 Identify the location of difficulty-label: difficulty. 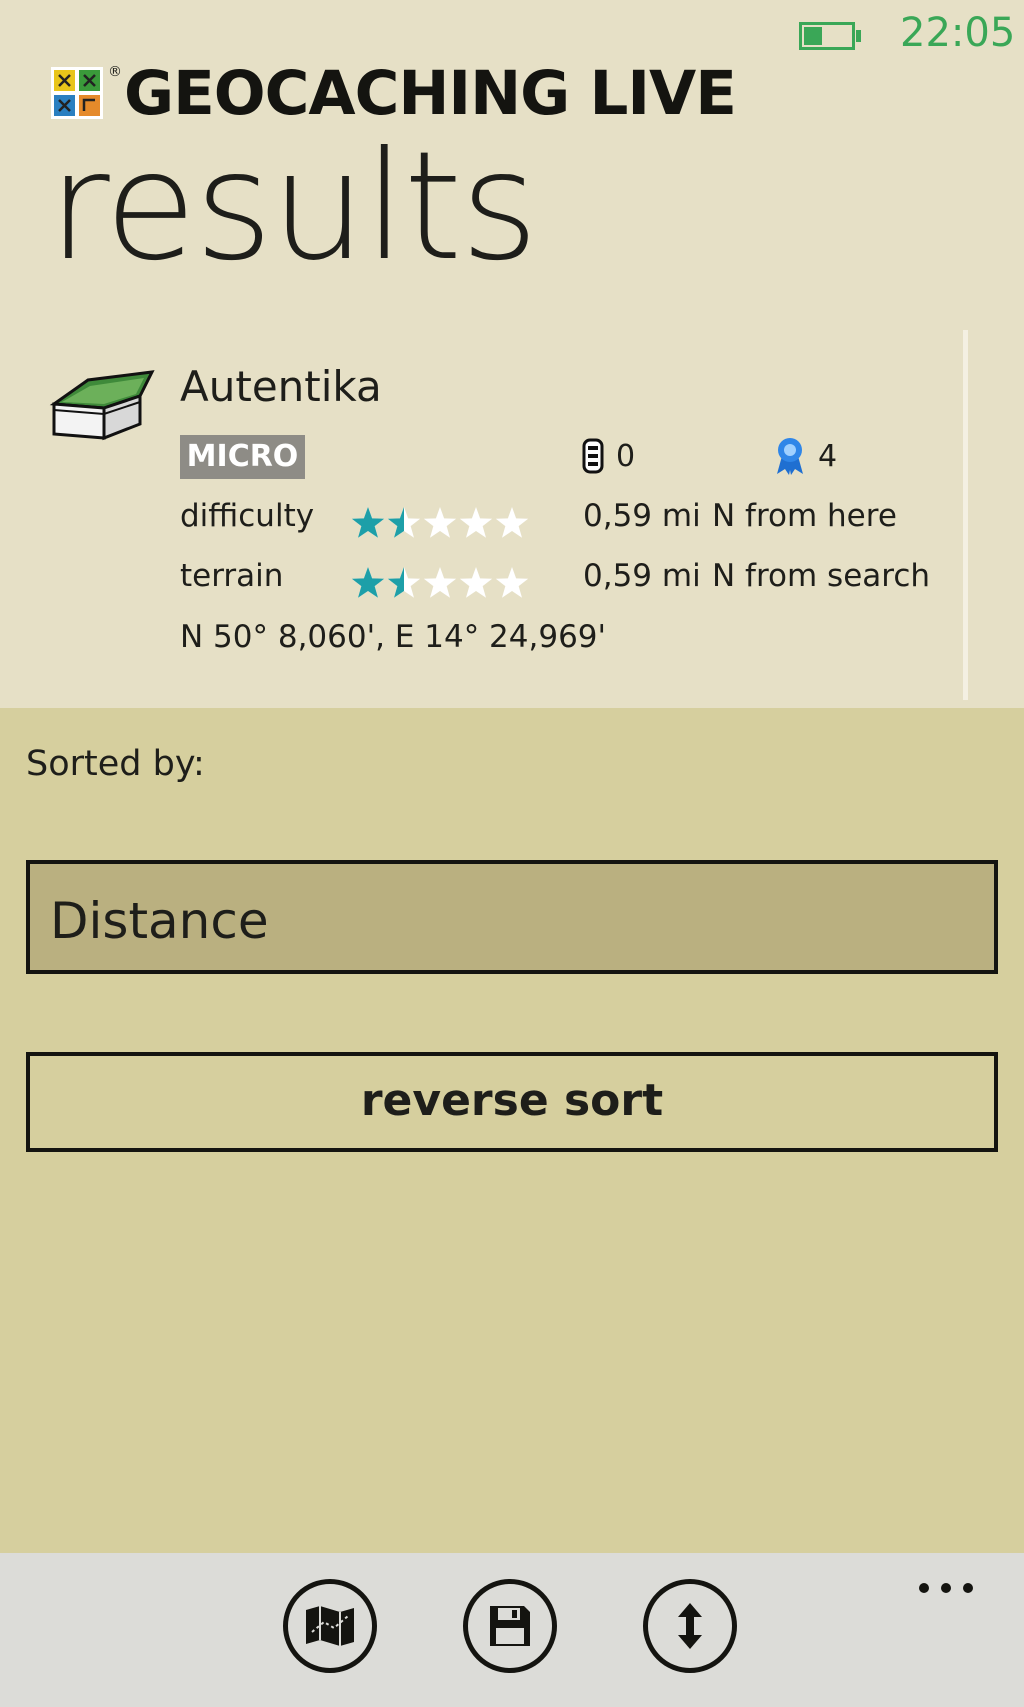
(247, 516).